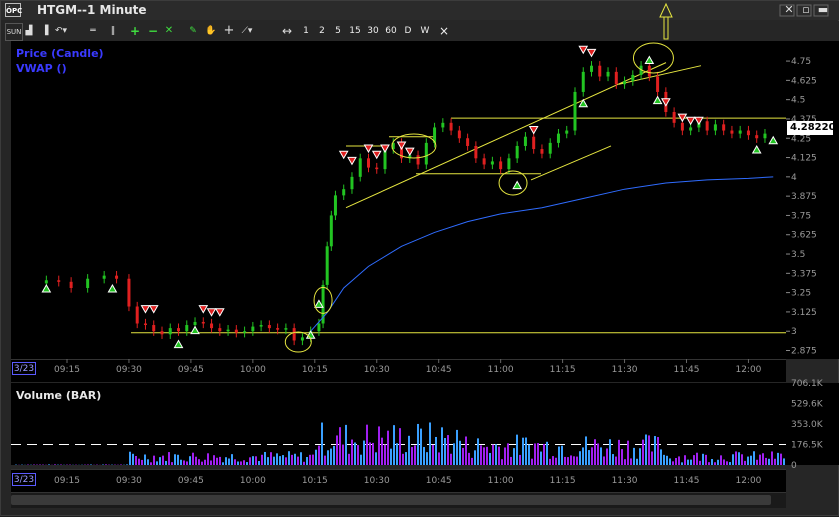 The image size is (839, 517). I want to click on price-axis-label: 3.25, so click(801, 294).